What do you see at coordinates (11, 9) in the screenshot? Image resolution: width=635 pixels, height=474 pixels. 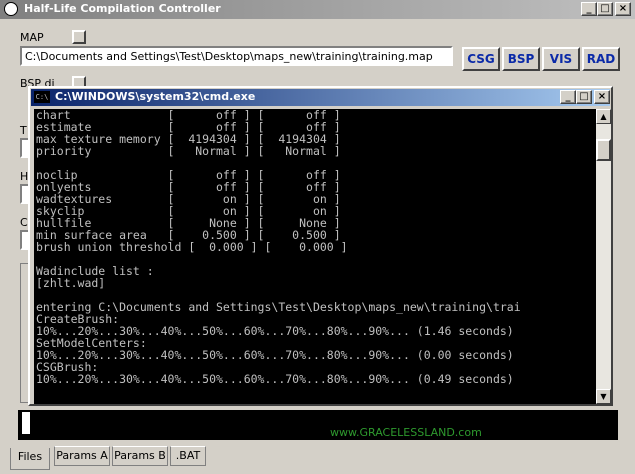 I see `app-icon` at bounding box center [11, 9].